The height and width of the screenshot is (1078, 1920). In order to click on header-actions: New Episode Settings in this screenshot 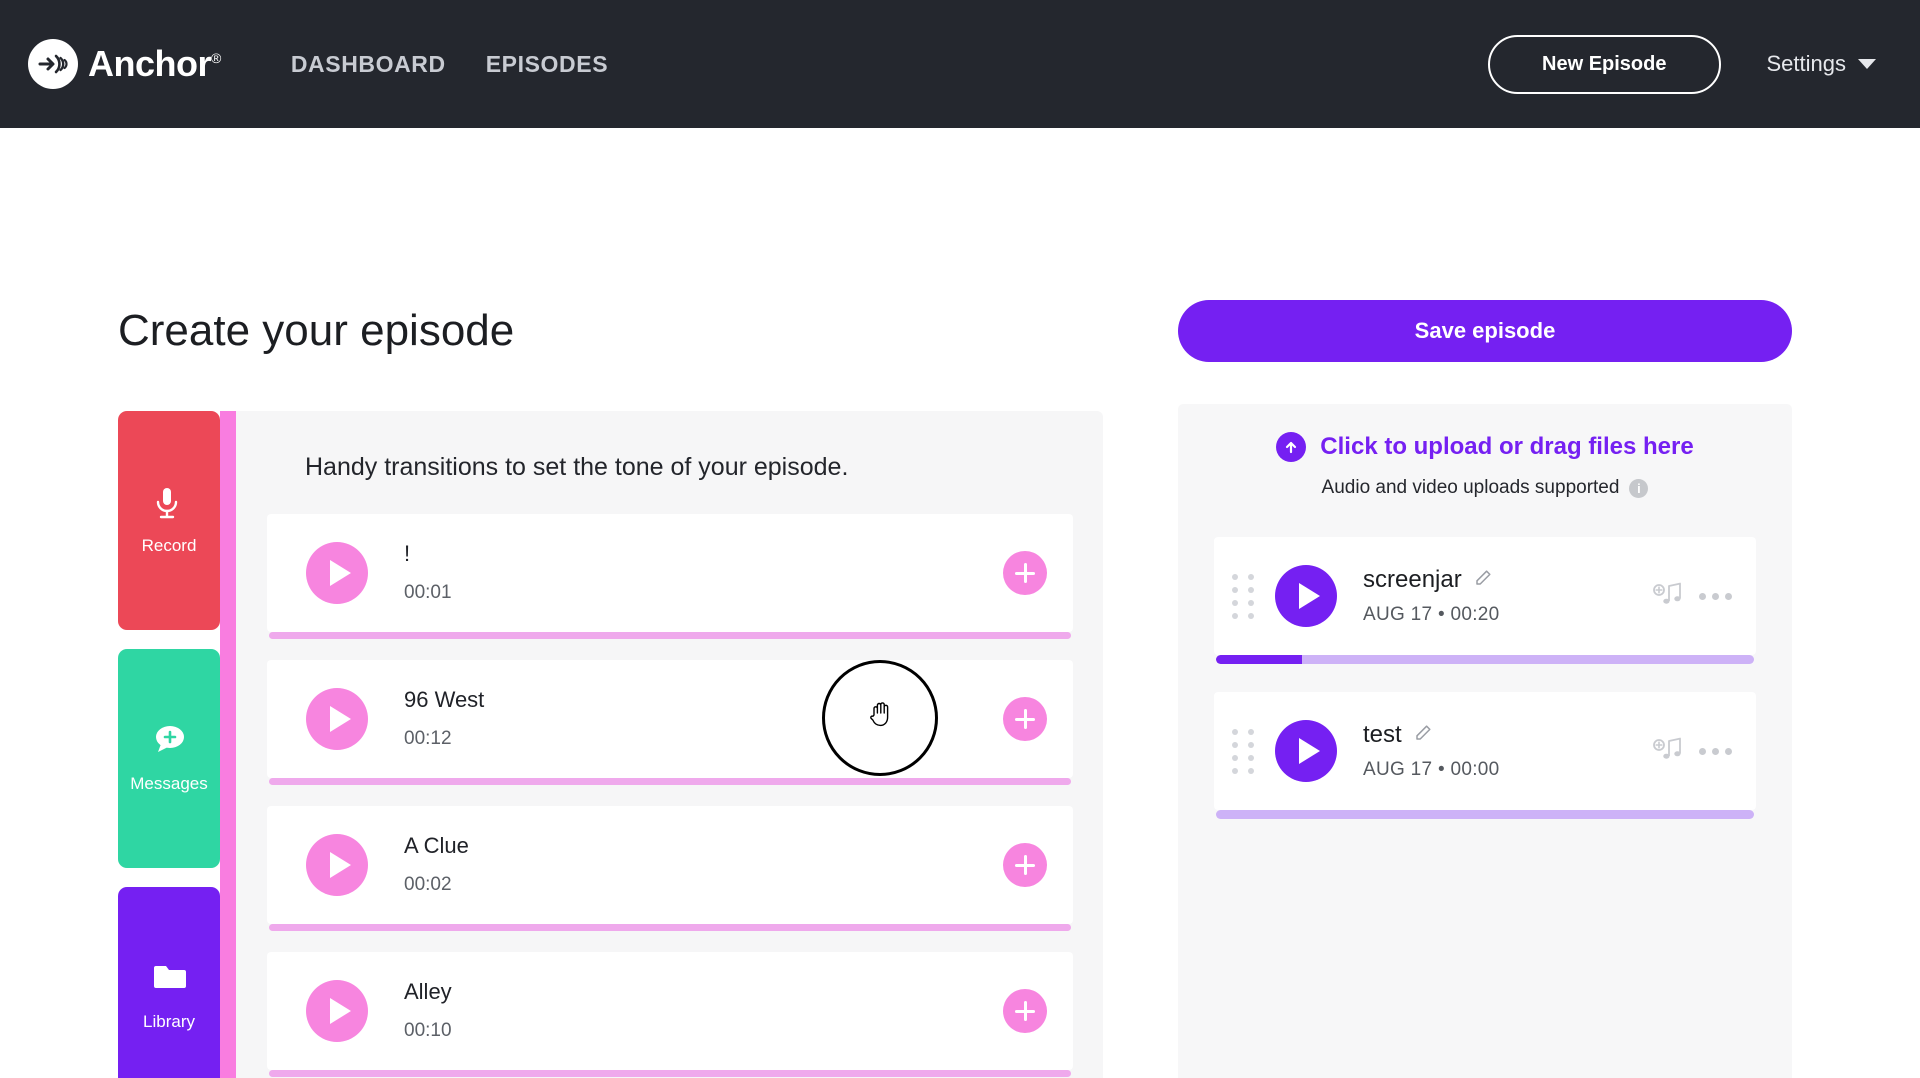, I will do `click(1682, 64)`.